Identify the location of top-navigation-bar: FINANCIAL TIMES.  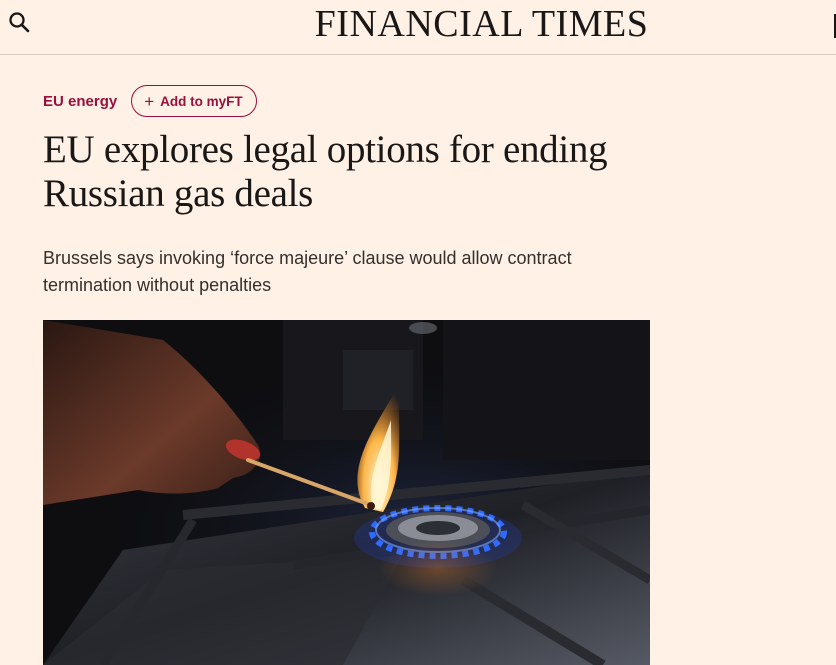
(418, 27).